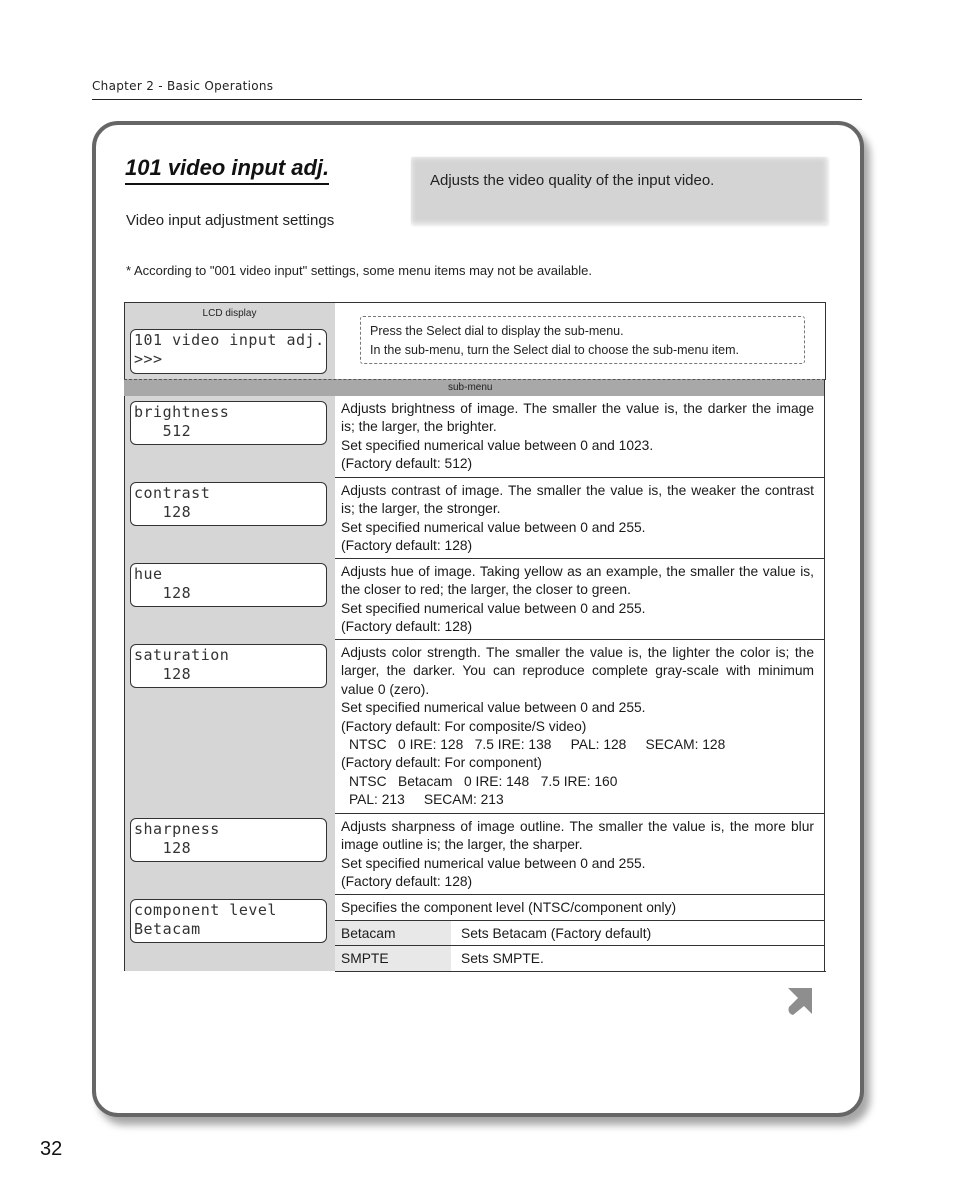  What do you see at coordinates (148, 574) in the screenshot?
I see `lcd-line: hue` at bounding box center [148, 574].